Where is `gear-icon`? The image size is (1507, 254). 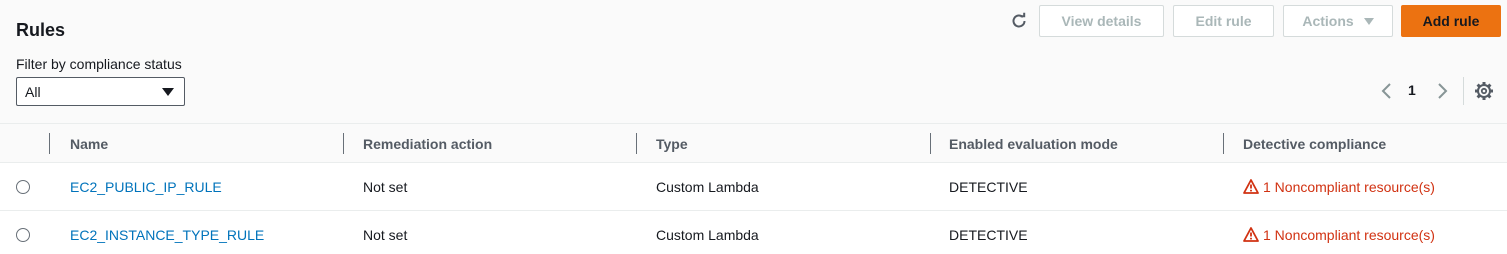 gear-icon is located at coordinates (1484, 91).